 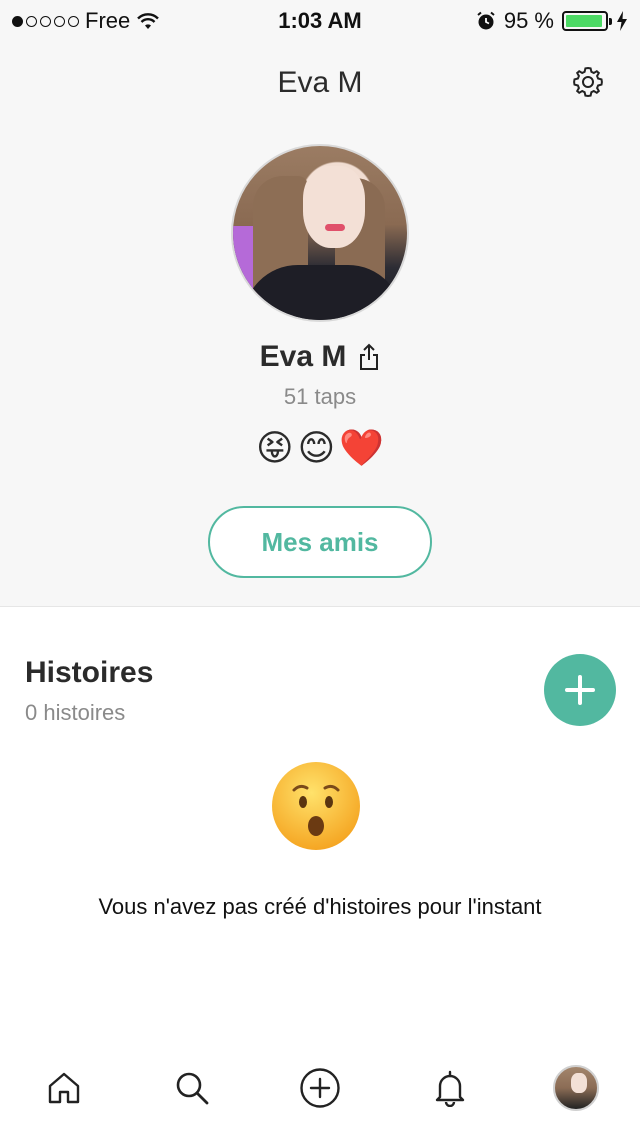 What do you see at coordinates (361, 447) in the screenshot?
I see `emoji-heart: ❤️` at bounding box center [361, 447].